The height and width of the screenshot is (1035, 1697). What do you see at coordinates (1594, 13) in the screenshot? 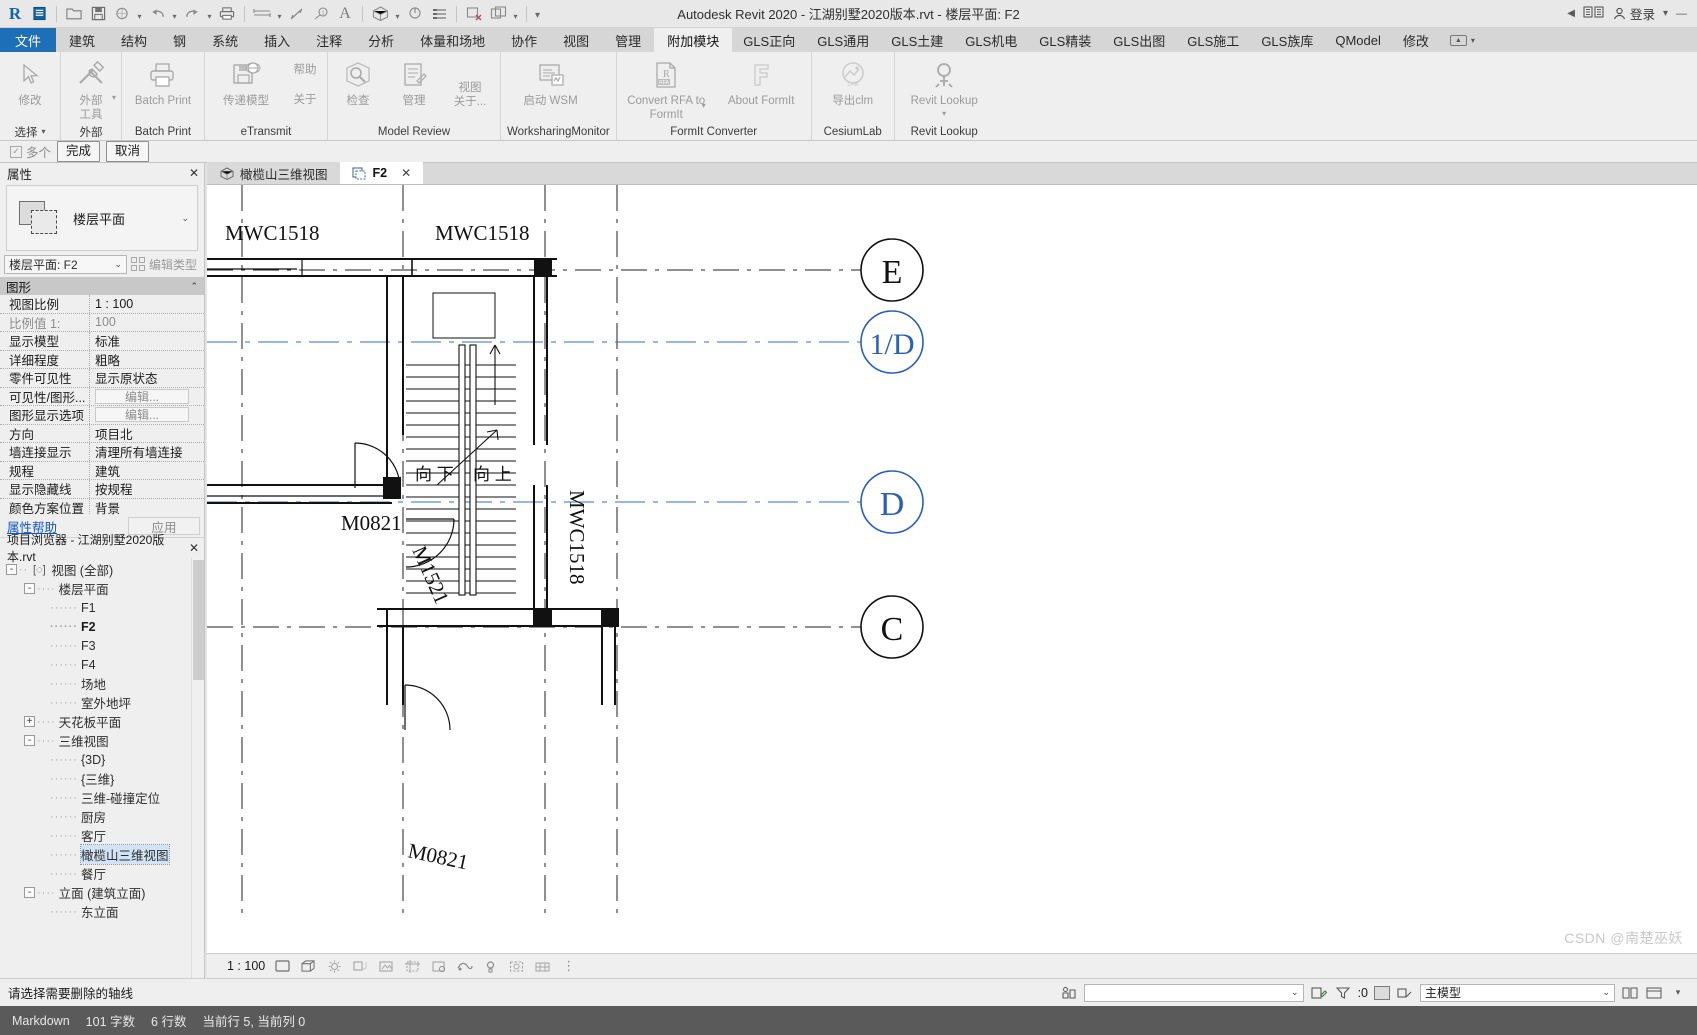
I see `help-search-icon` at bounding box center [1594, 13].